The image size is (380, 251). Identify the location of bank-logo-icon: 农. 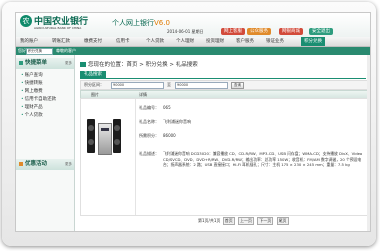
(26, 21).